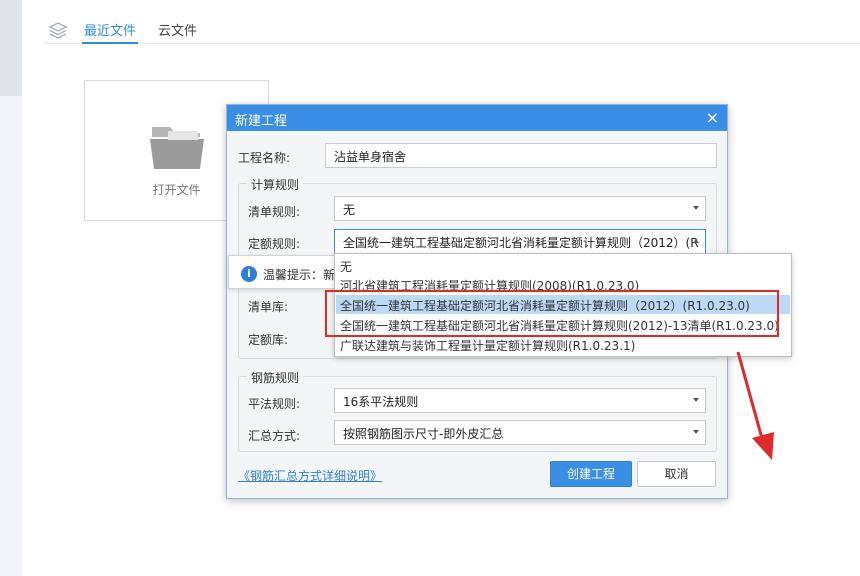  What do you see at coordinates (264, 158) in the screenshot?
I see `project-name-label: 工程名称:` at bounding box center [264, 158].